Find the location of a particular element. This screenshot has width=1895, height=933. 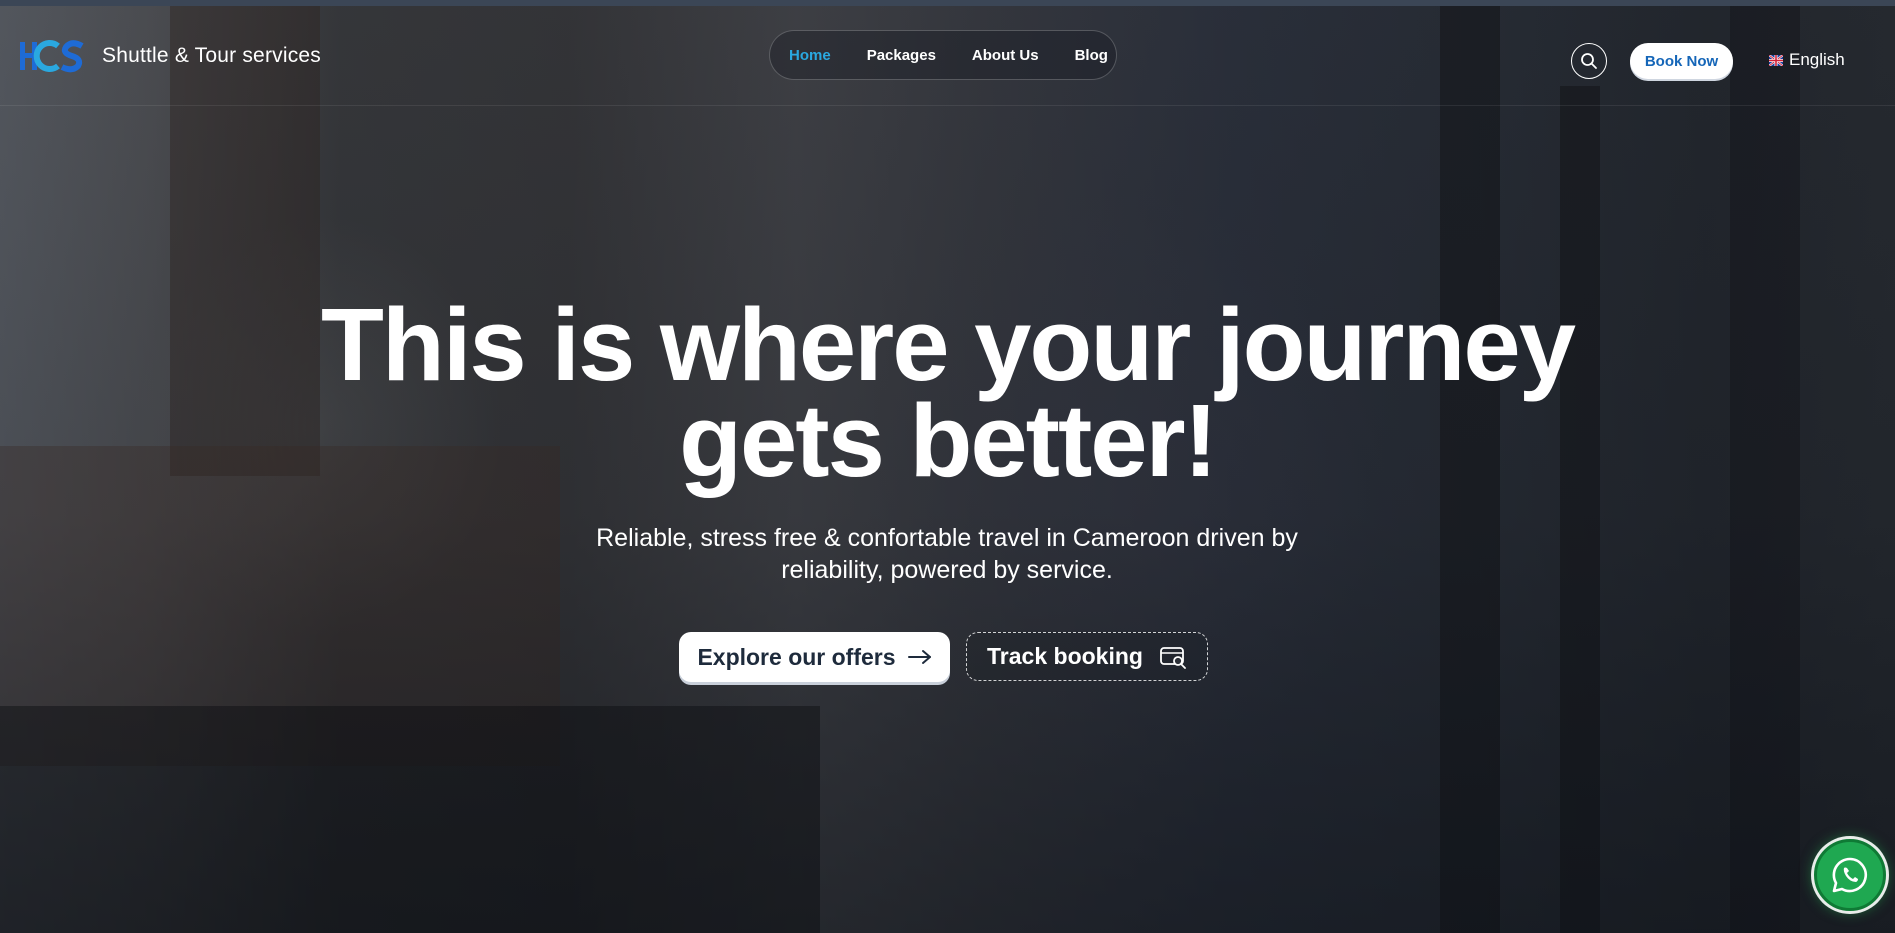

track-booking-button: Track booking is located at coordinates (1087, 656).